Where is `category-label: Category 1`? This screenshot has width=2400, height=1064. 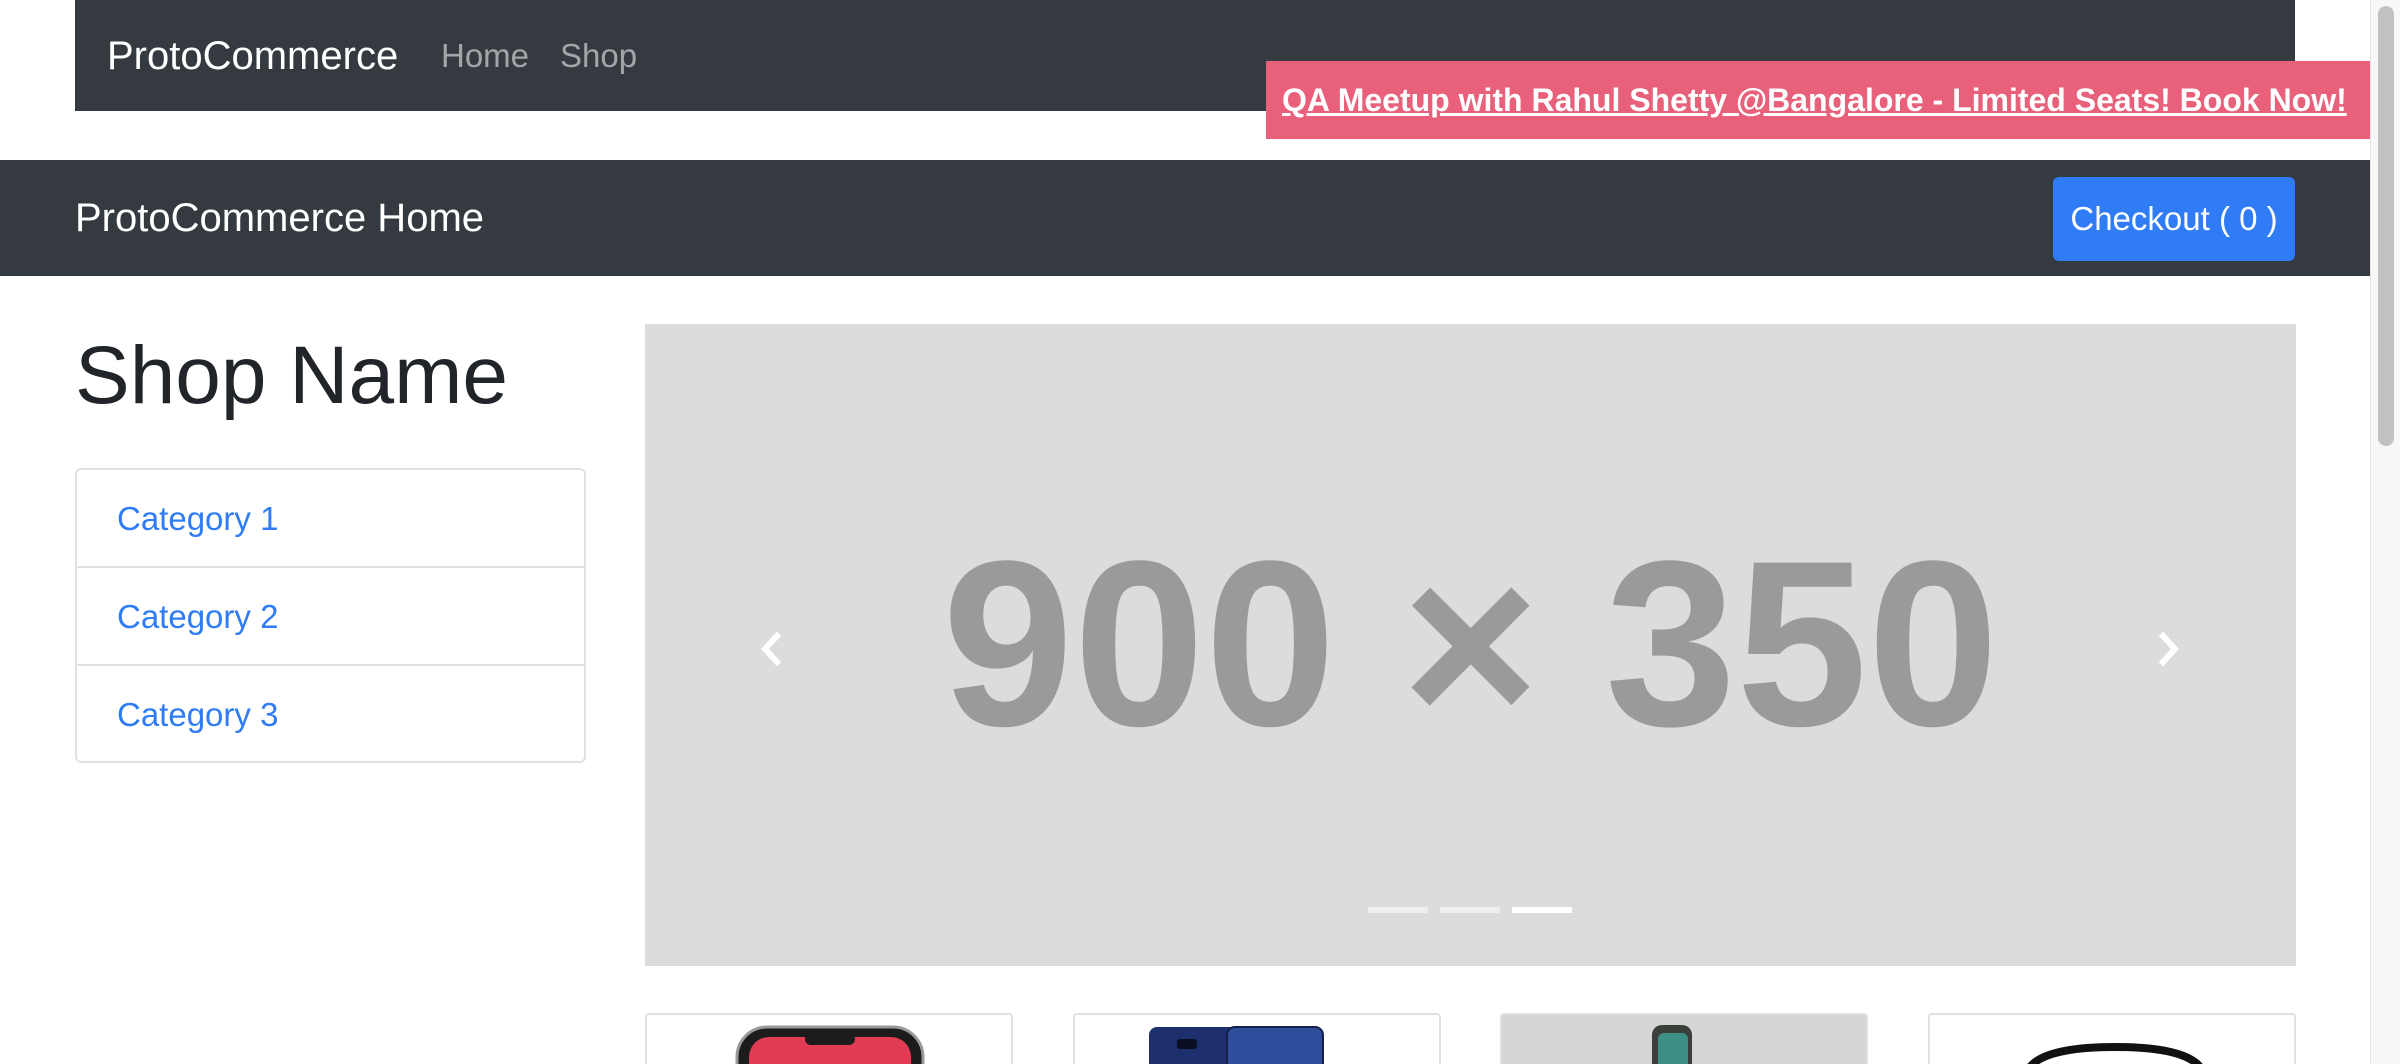 category-label: Category 1 is located at coordinates (198, 518).